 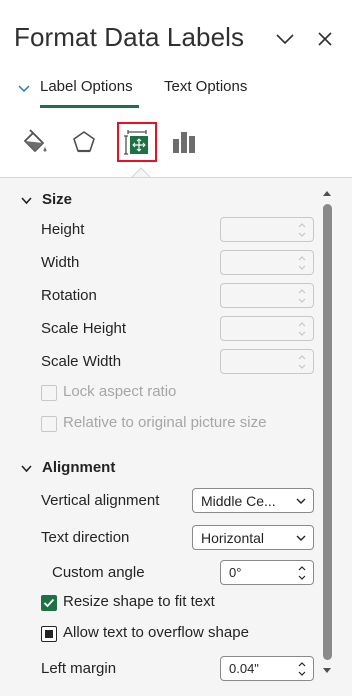 What do you see at coordinates (267, 262) in the screenshot?
I see `width-spinner` at bounding box center [267, 262].